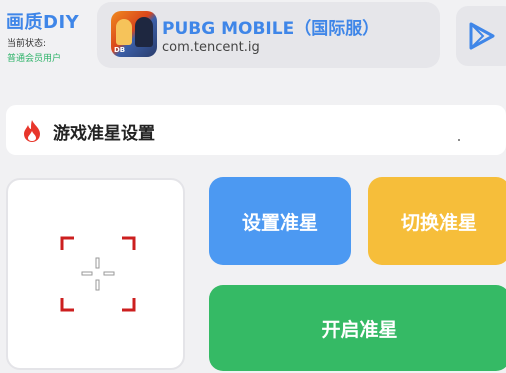  I want to click on launch-game-button, so click(481, 36).